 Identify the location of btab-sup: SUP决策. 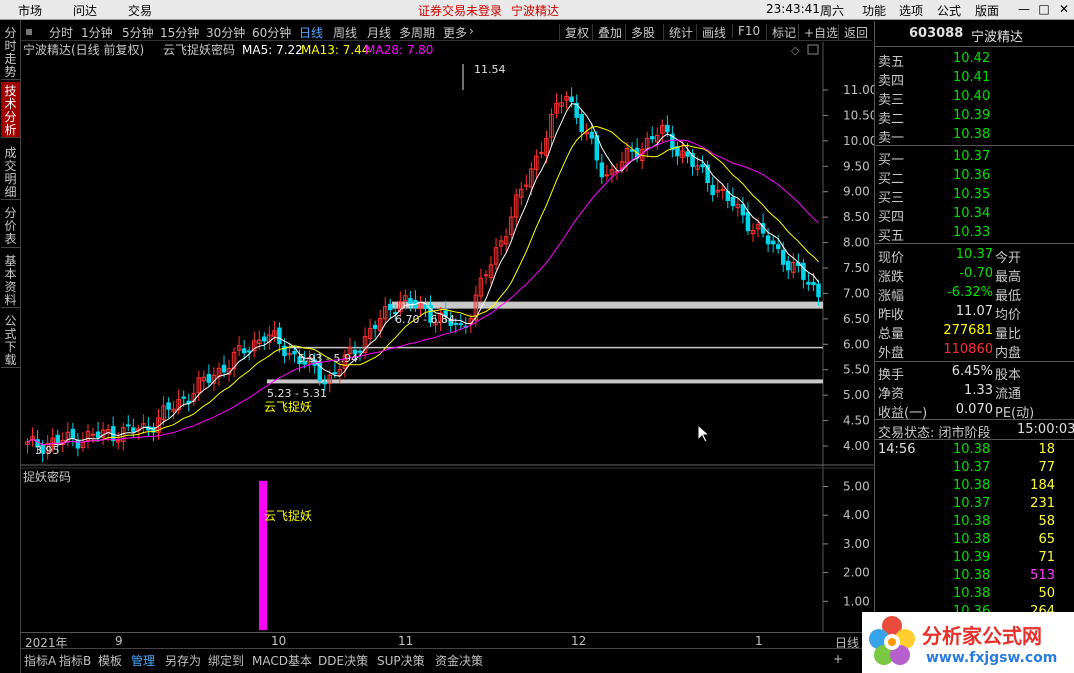
(401, 660).